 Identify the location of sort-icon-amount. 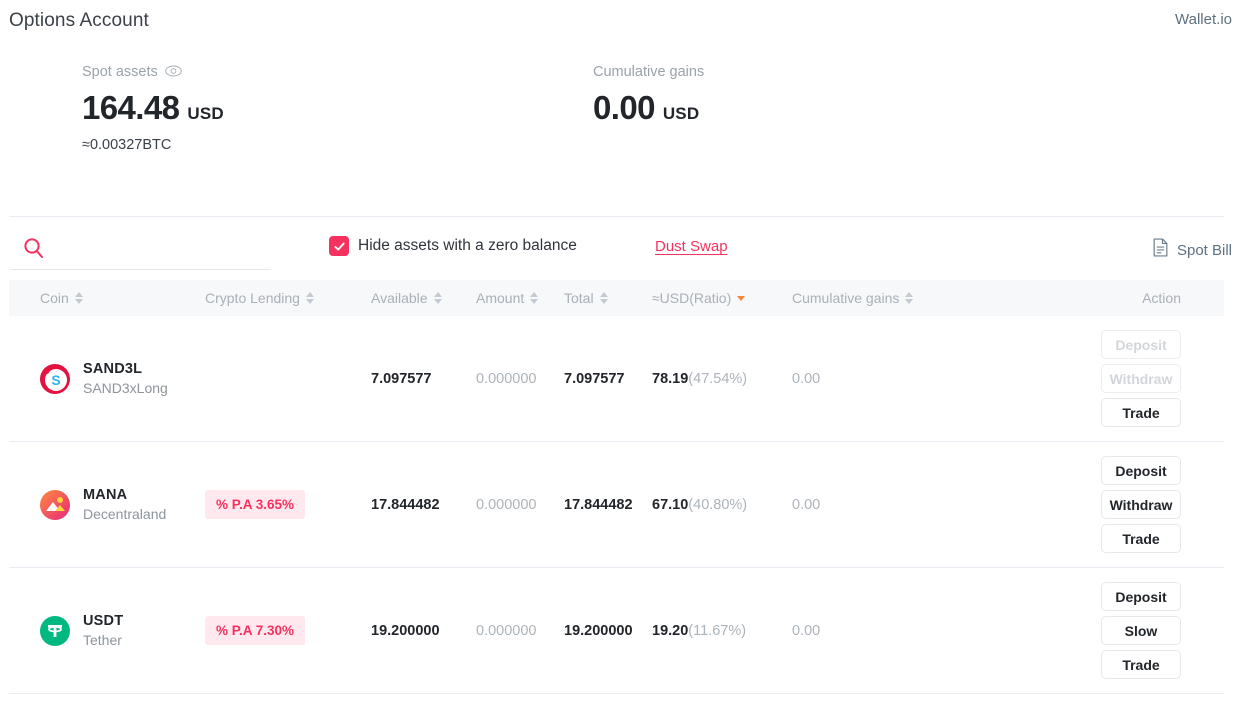
(534, 298).